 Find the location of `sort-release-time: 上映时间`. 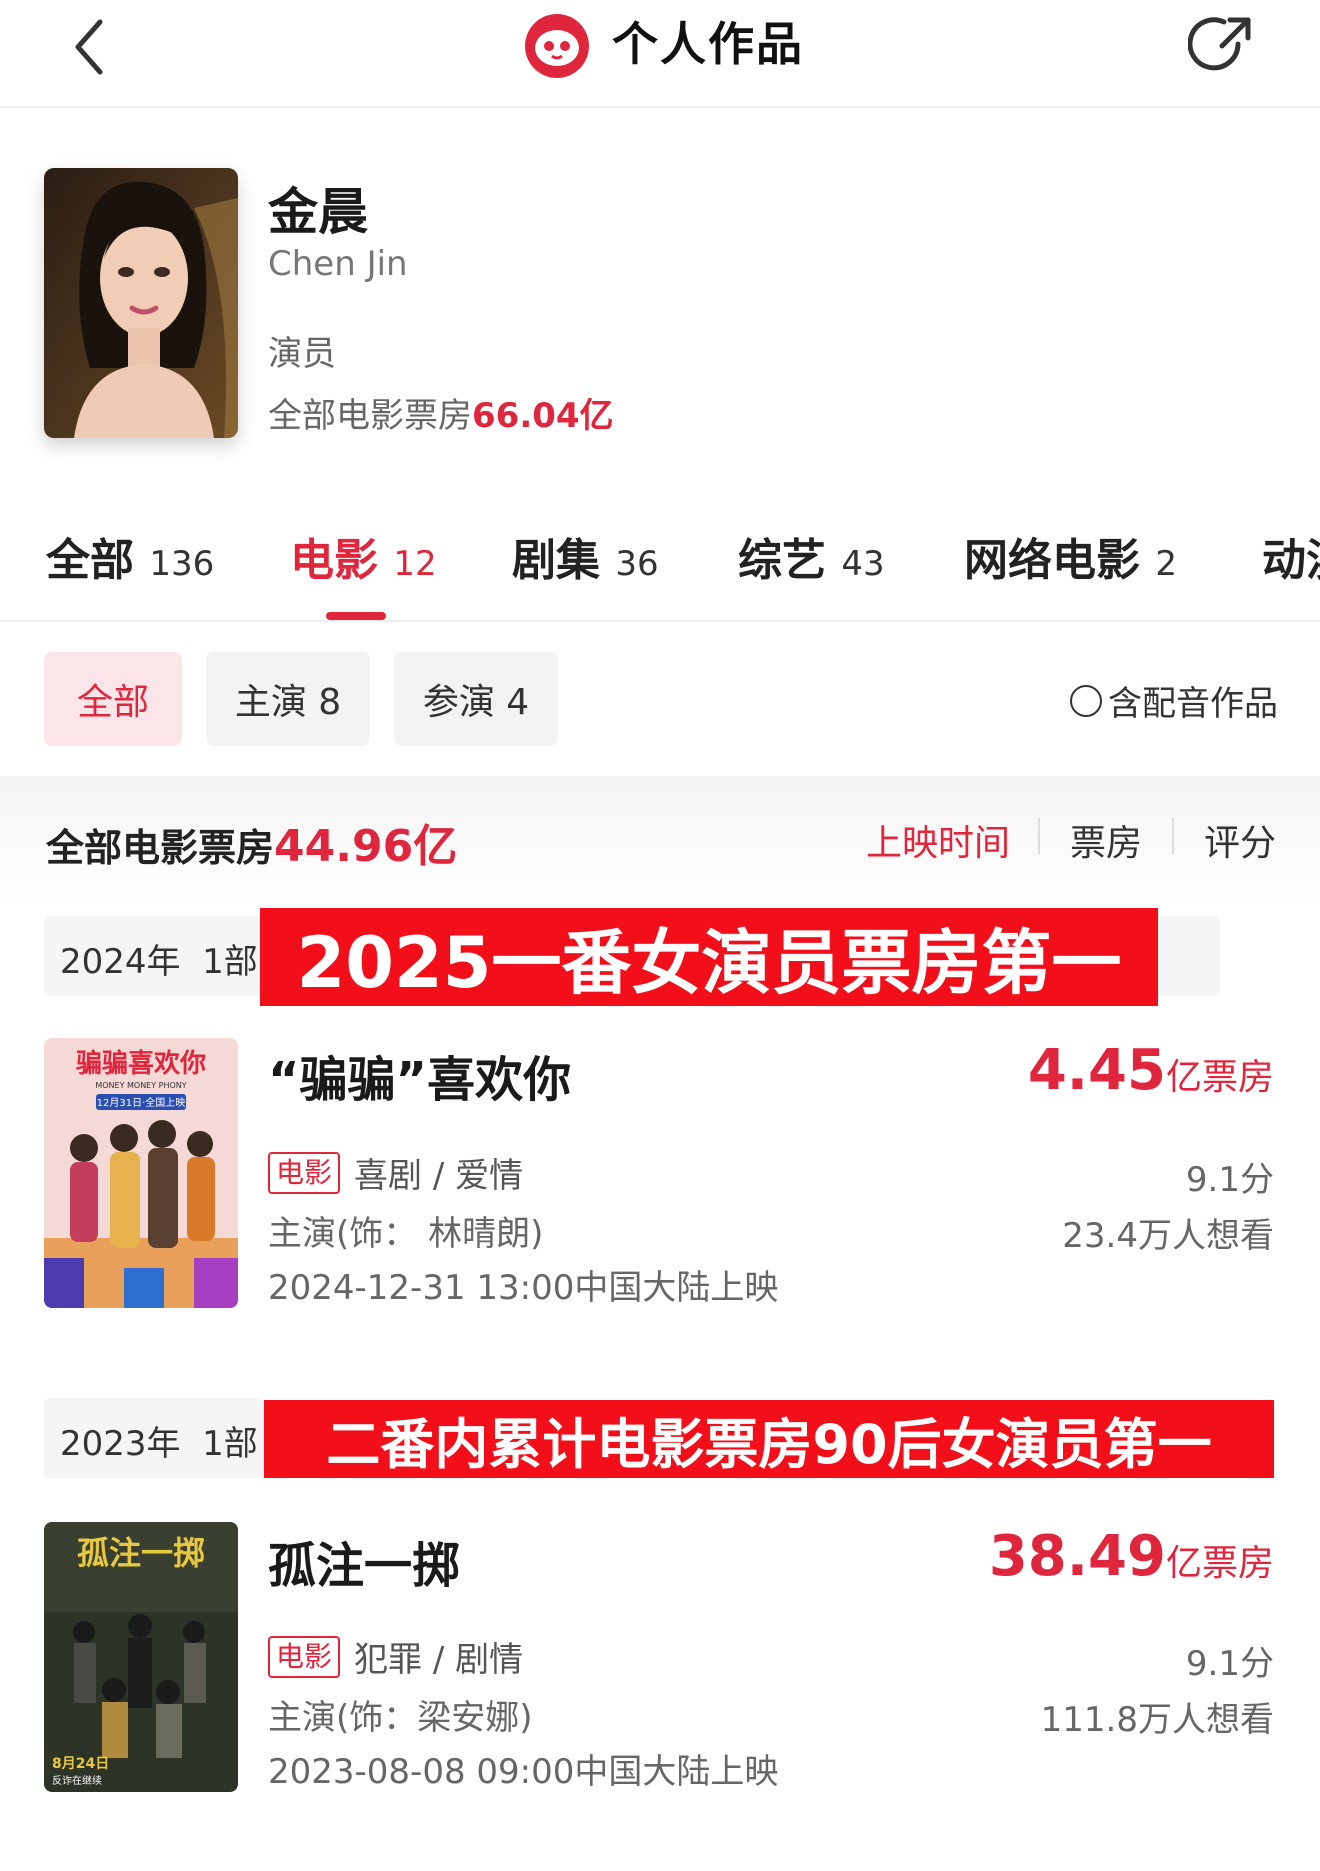

sort-release-time: 上映时间 is located at coordinates (938, 840).